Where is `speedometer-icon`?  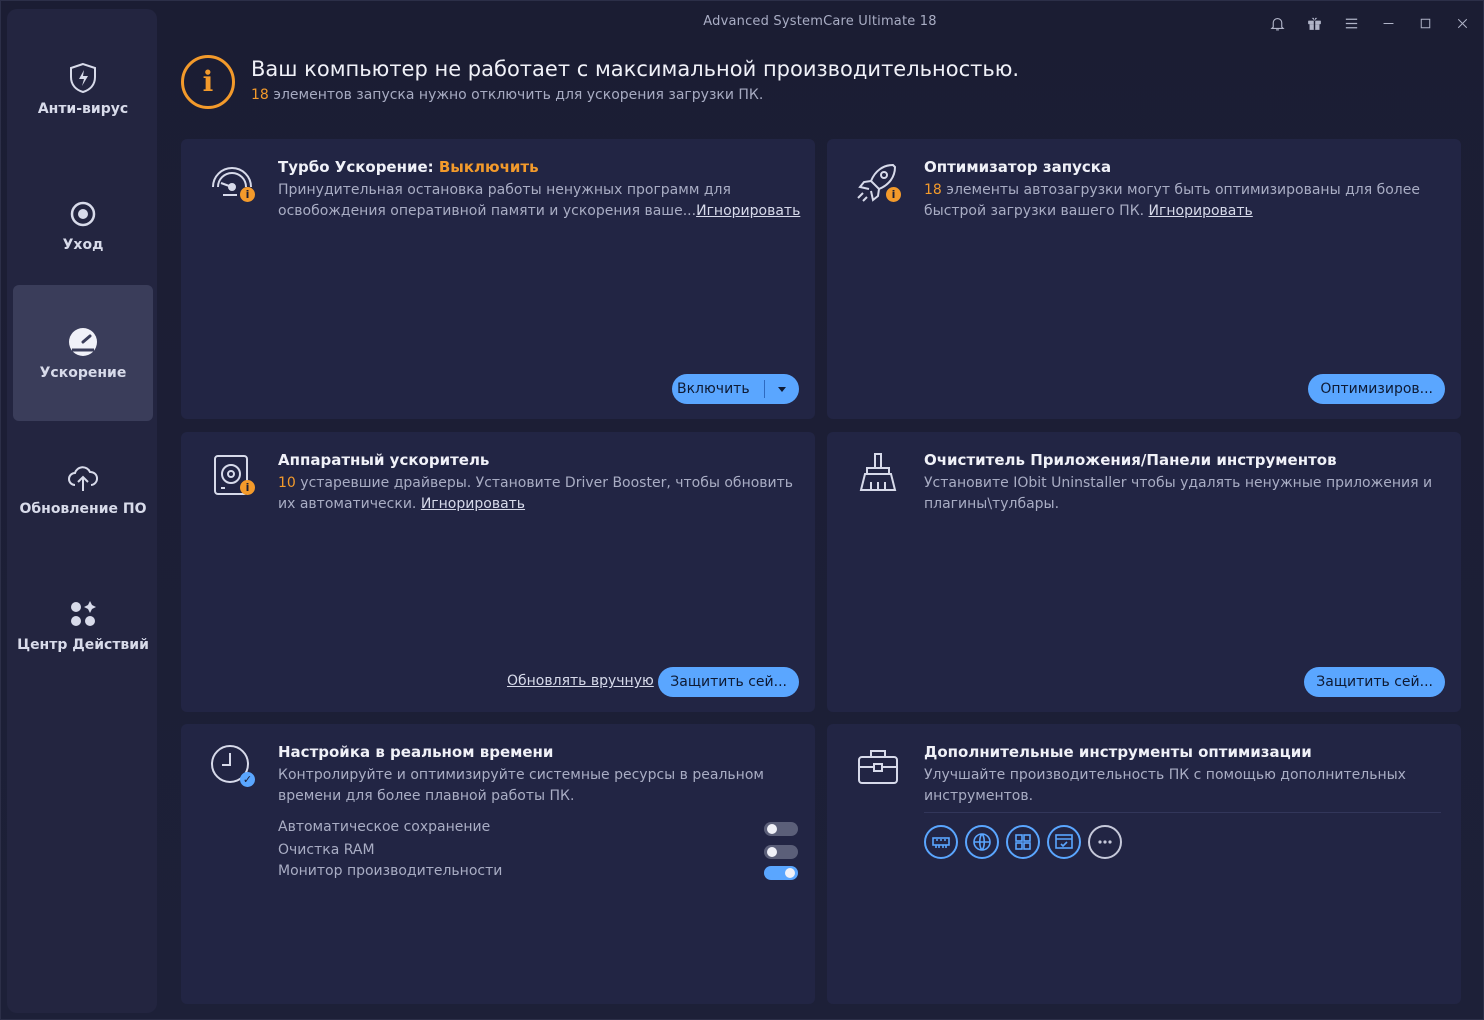 speedometer-icon is located at coordinates (83, 342).